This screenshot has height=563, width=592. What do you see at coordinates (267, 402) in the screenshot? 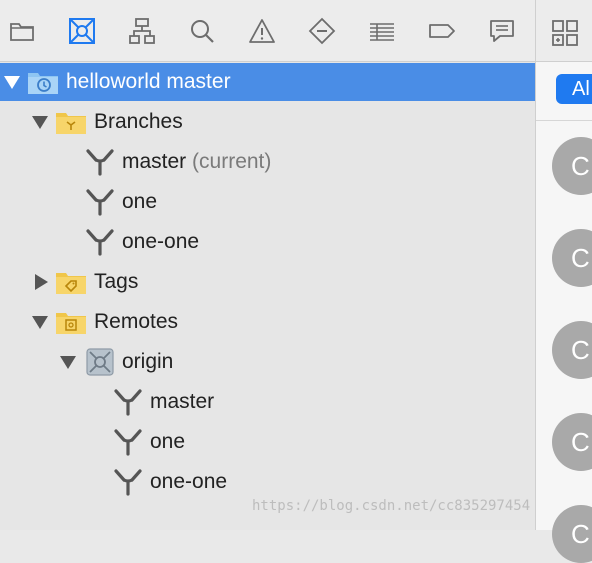
I see `tree-row-remote-branch-master: master` at bounding box center [267, 402].